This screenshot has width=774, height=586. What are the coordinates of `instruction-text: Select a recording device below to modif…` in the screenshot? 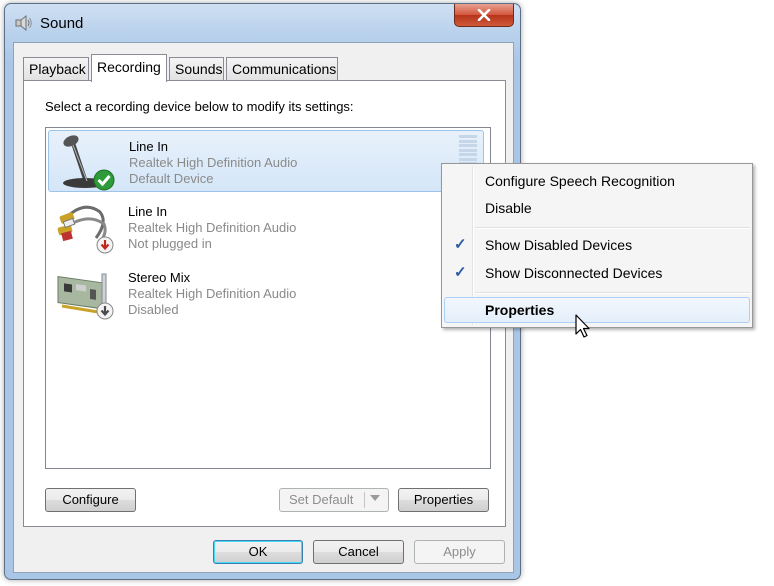 It's located at (199, 106).